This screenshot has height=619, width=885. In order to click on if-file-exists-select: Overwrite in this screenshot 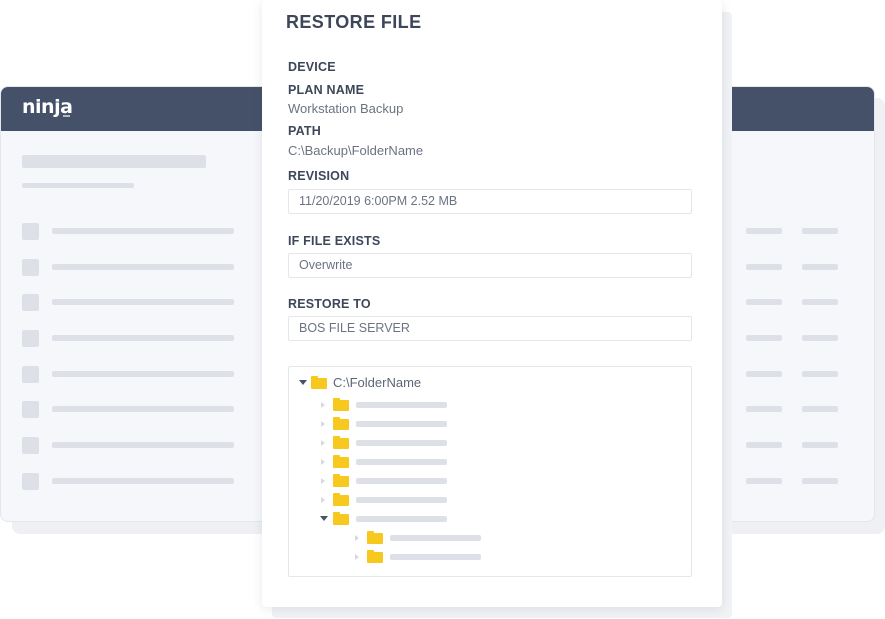, I will do `click(490, 265)`.